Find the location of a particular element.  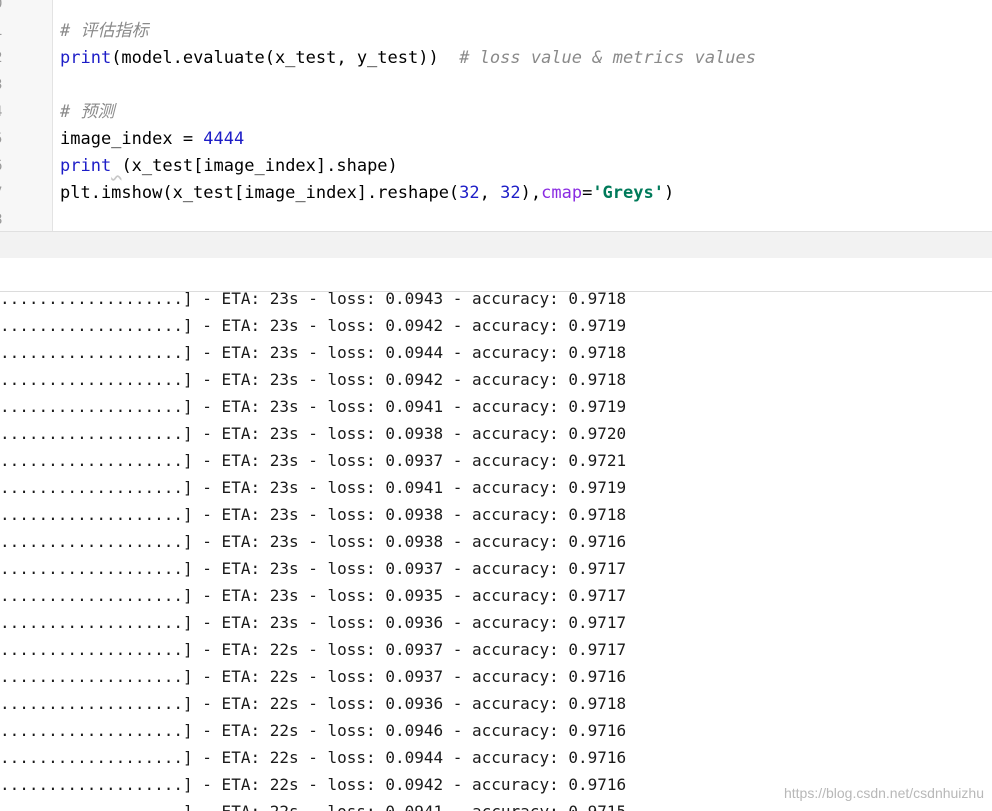

code-text: print (x_test[image_index].shape) is located at coordinates (229, 166).